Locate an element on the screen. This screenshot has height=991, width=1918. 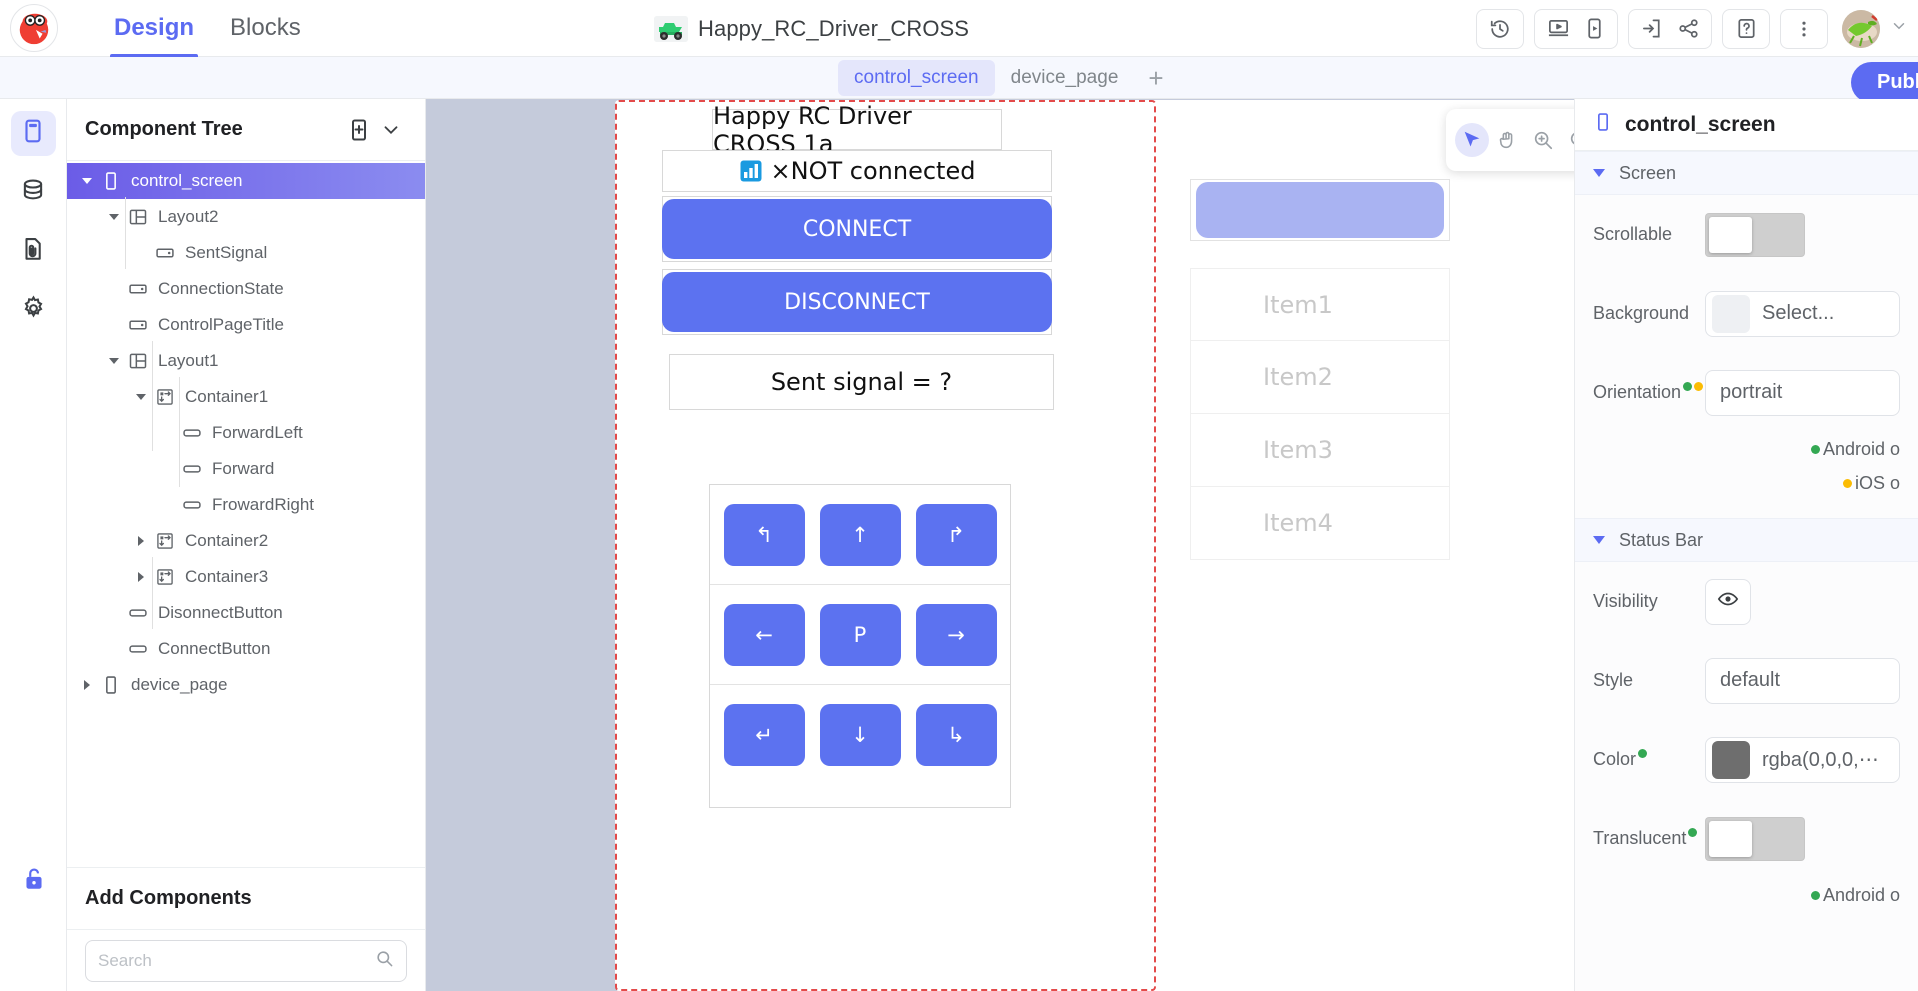
visibility-toggle-button is located at coordinates (1728, 601).